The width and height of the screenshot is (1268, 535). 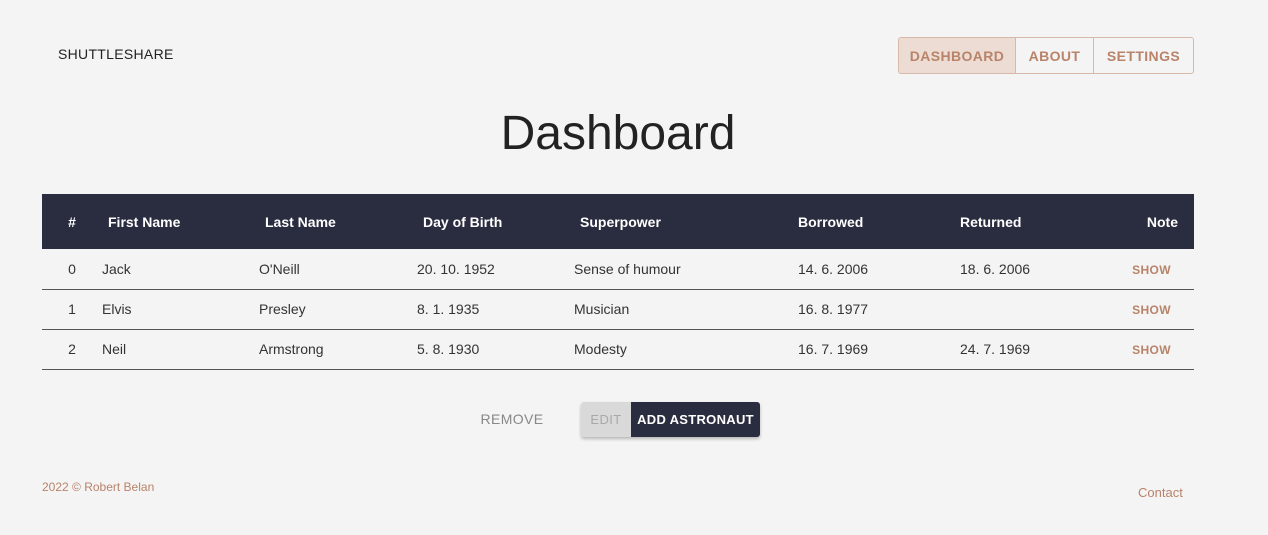 I want to click on column-header-last-name: Last Name, so click(x=300, y=221).